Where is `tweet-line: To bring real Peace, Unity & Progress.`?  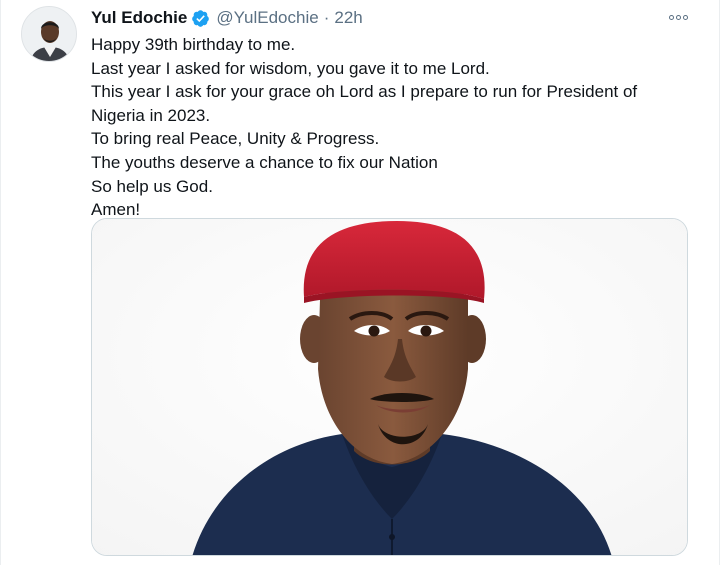
tweet-line: To bring real Peace, Unity & Progress. is located at coordinates (235, 139).